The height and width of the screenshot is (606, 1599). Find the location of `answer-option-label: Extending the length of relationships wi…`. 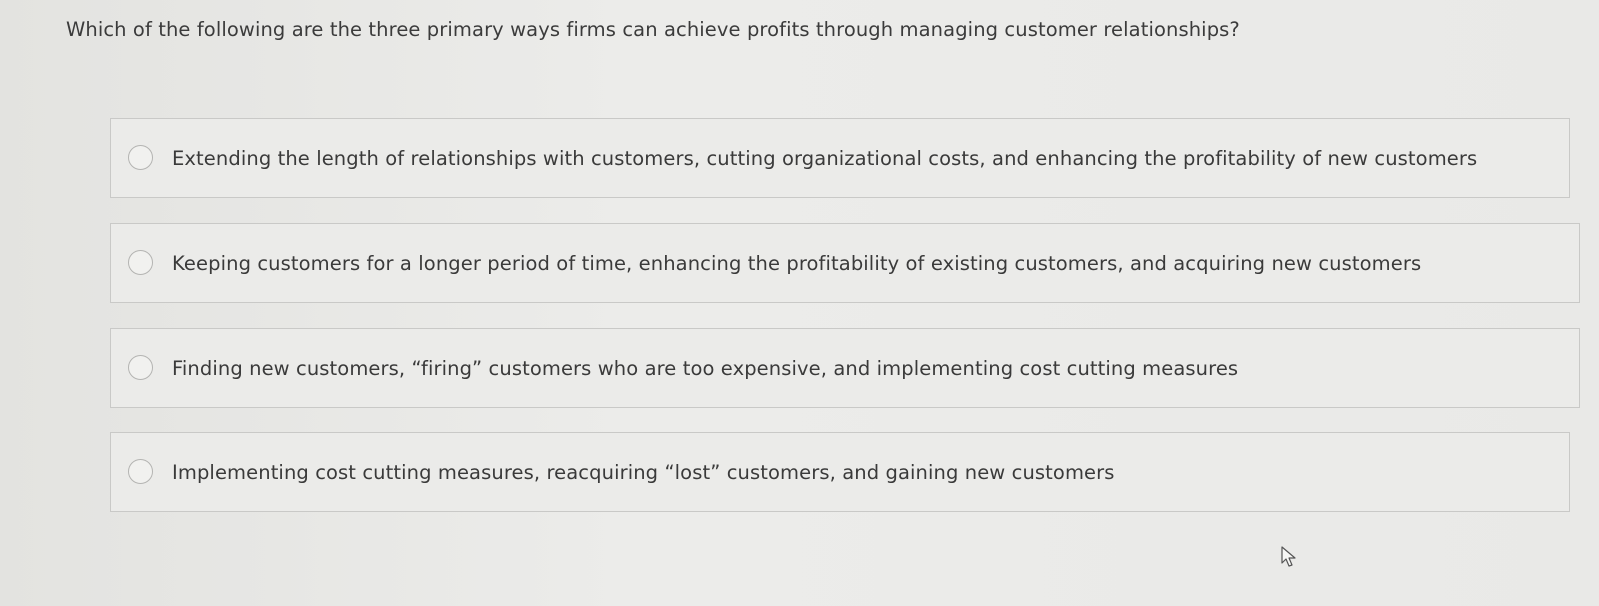

answer-option-label: Extending the length of relationships wi… is located at coordinates (825, 158).